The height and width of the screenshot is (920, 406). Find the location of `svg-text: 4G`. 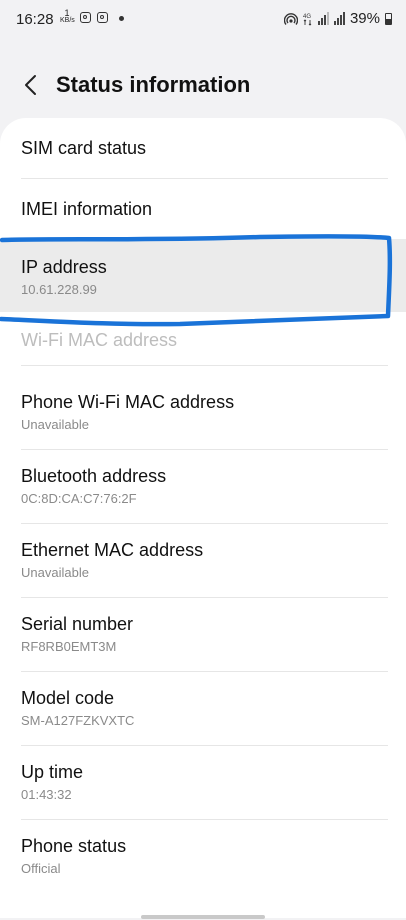

svg-text: 4G is located at coordinates (307, 17).